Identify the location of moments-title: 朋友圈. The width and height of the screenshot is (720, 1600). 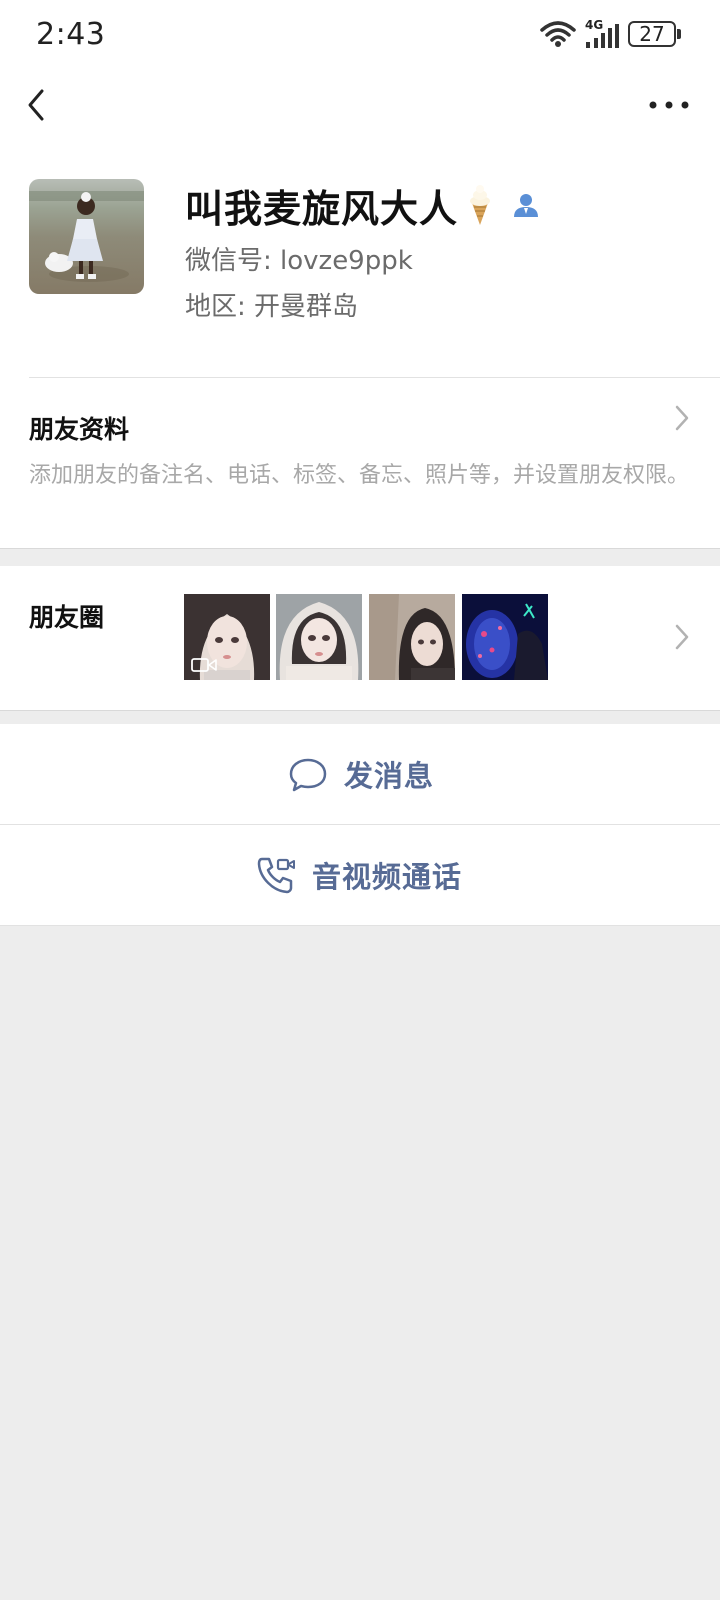
(67, 617).